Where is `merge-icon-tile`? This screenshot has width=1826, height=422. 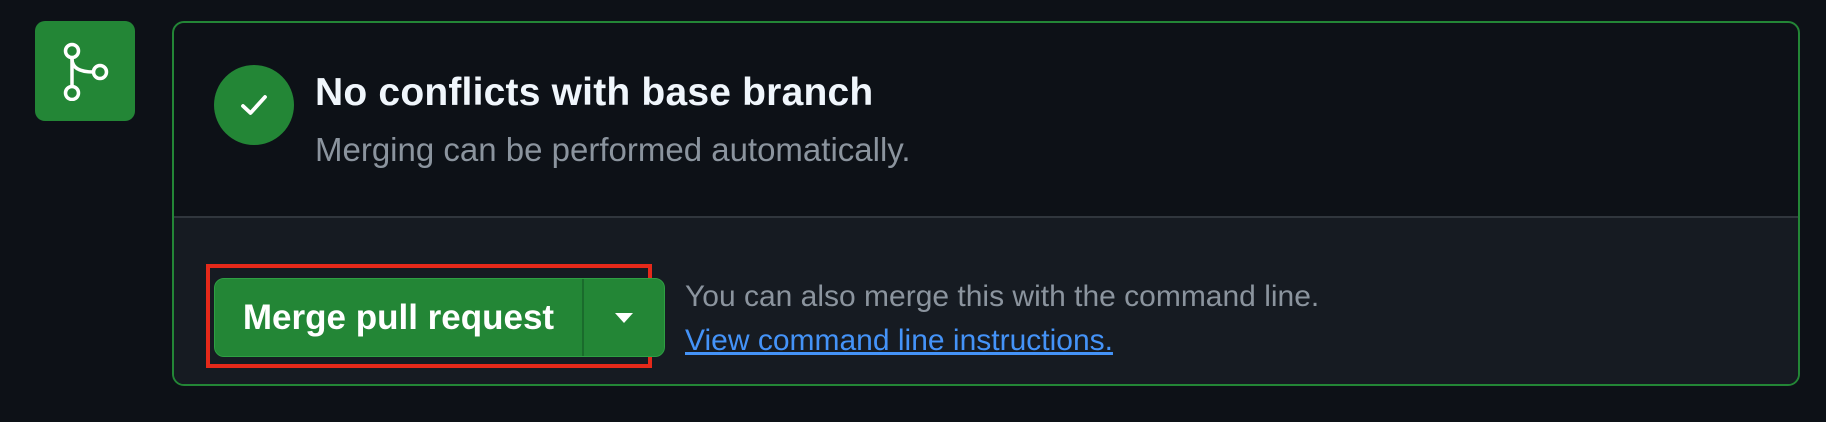
merge-icon-tile is located at coordinates (85, 71).